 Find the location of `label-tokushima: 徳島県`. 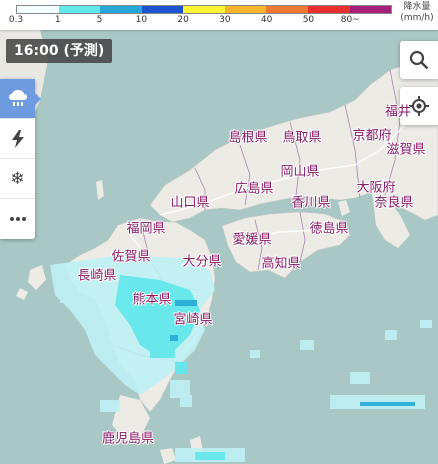

label-tokushima: 徳島県 is located at coordinates (329, 229).